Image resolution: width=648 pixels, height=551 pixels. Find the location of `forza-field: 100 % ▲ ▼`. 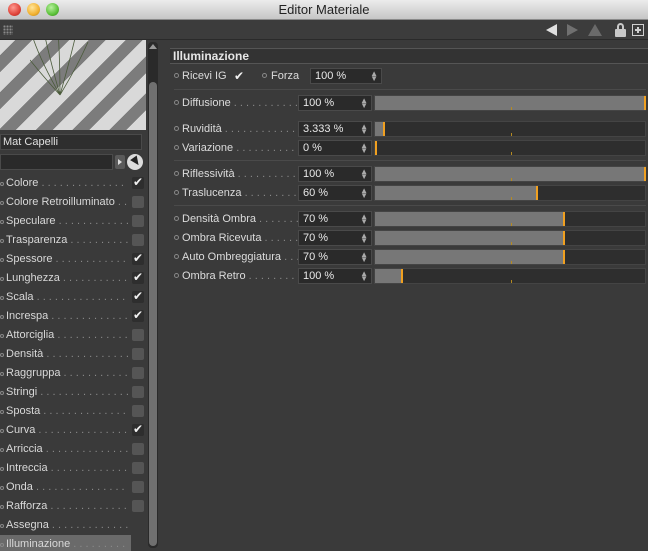

forza-field: 100 % ▲ ▼ is located at coordinates (346, 76).